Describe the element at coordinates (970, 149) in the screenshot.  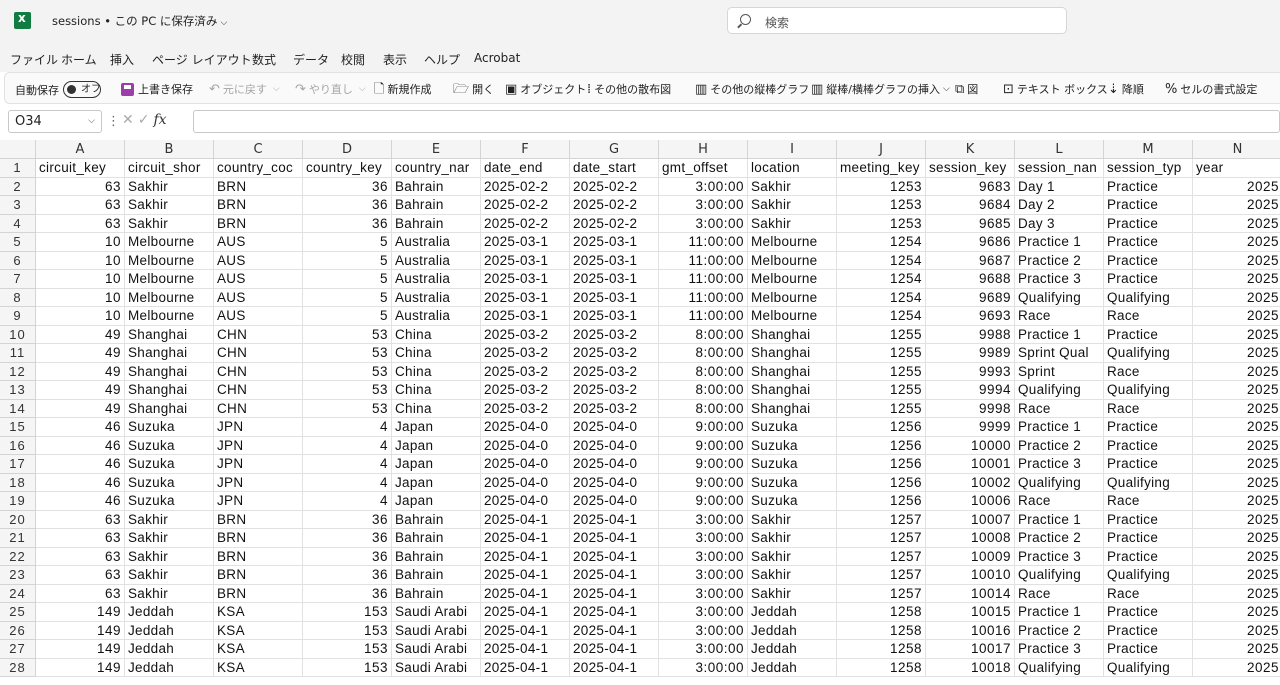
I see `column-header-k: K` at that location.